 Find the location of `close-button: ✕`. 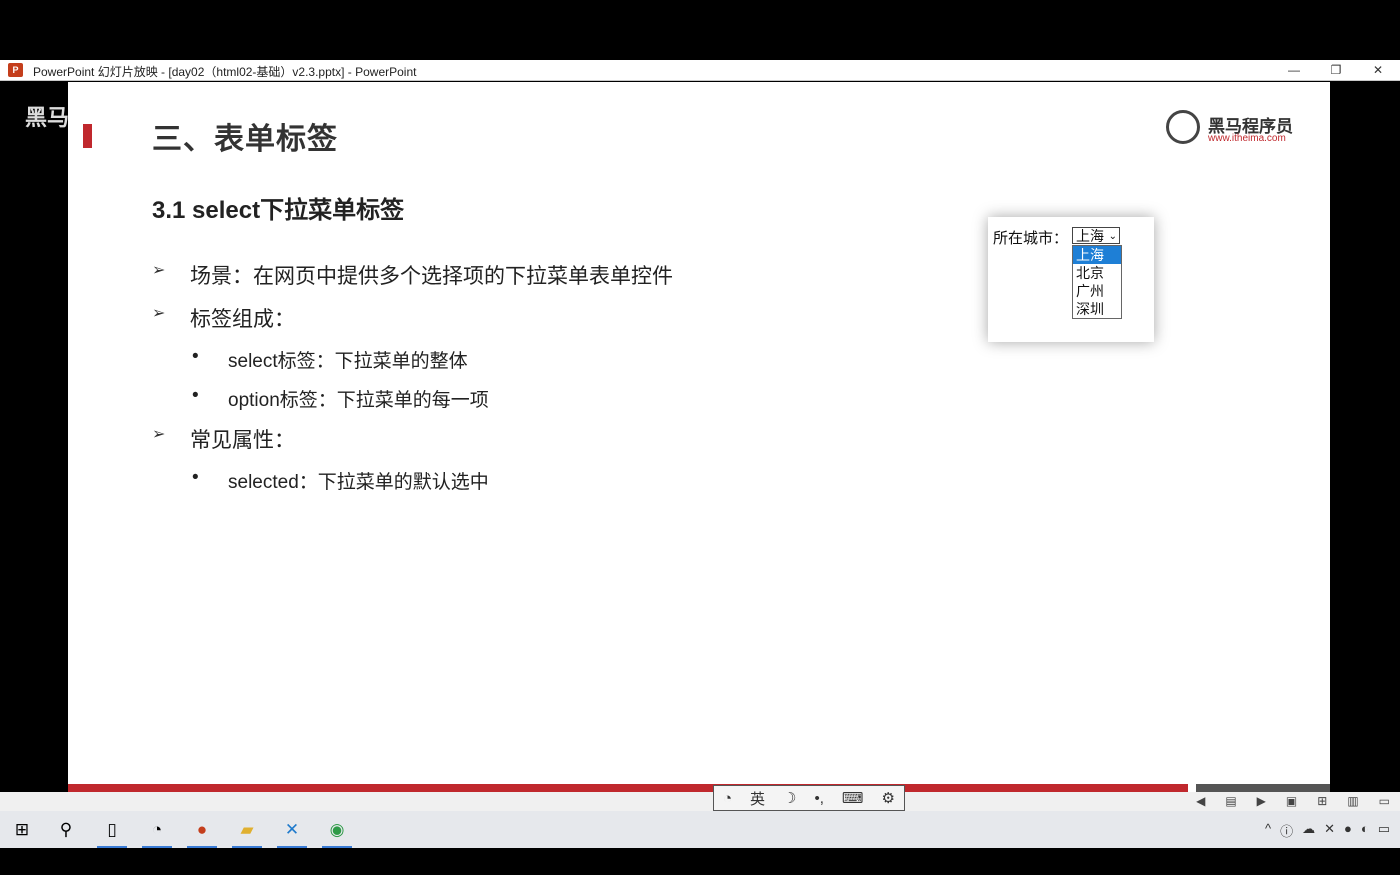

close-button: ✕ is located at coordinates (1378, 70).